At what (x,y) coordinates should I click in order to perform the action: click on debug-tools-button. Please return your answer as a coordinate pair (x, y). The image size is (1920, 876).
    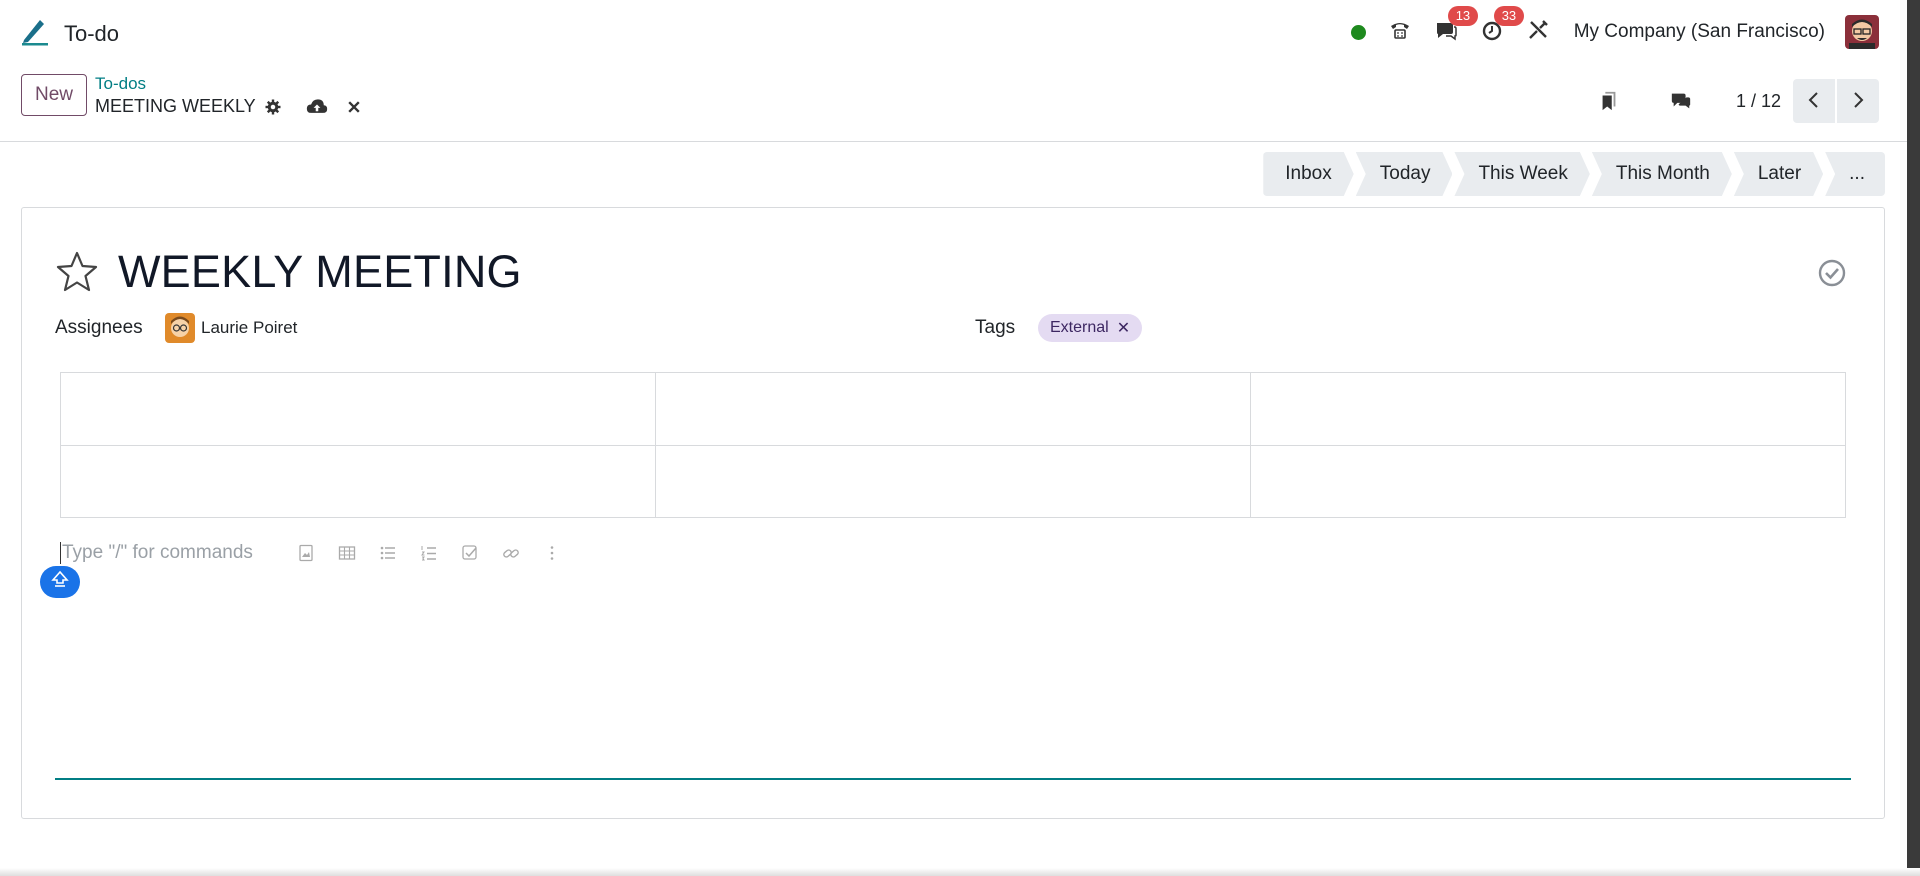
    Looking at the image, I should click on (1538, 32).